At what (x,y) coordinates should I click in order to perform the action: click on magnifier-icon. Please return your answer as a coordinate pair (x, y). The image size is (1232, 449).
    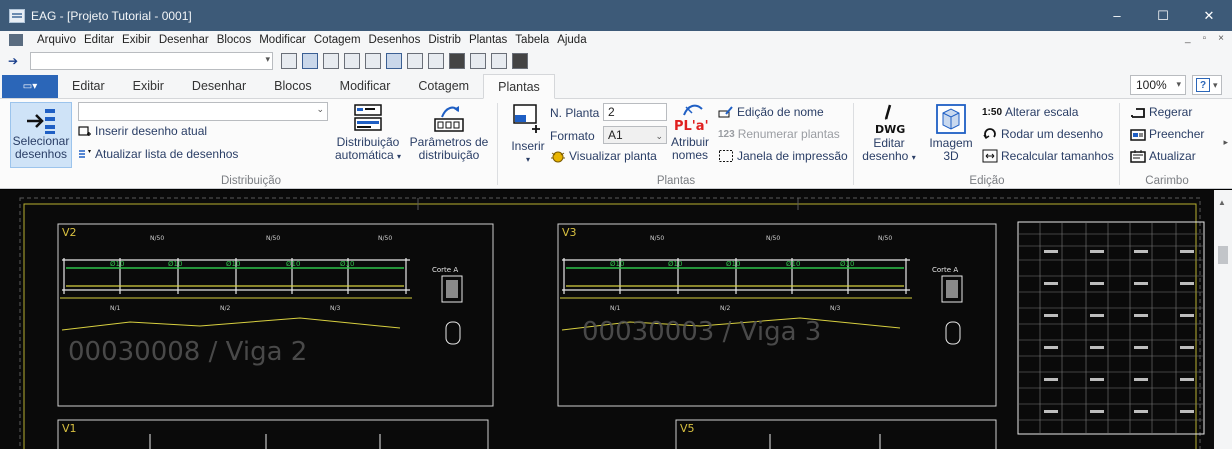
    Looking at the image, I should click on (373, 60).